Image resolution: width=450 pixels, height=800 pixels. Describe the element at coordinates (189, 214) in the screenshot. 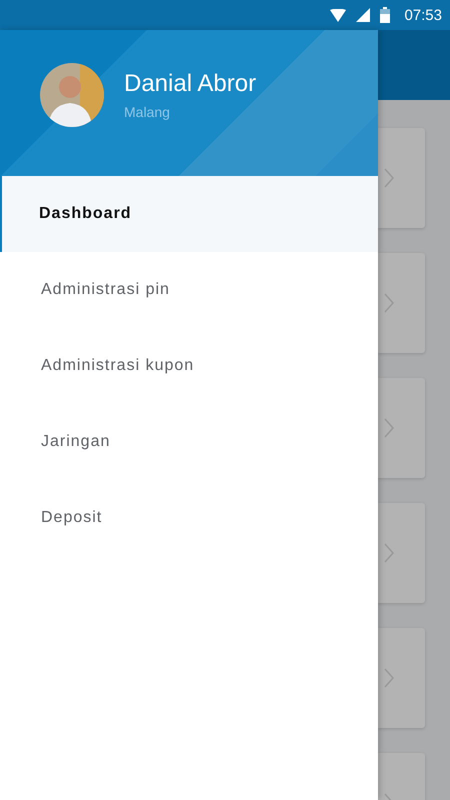

I see `menu-item: Dashboard` at that location.